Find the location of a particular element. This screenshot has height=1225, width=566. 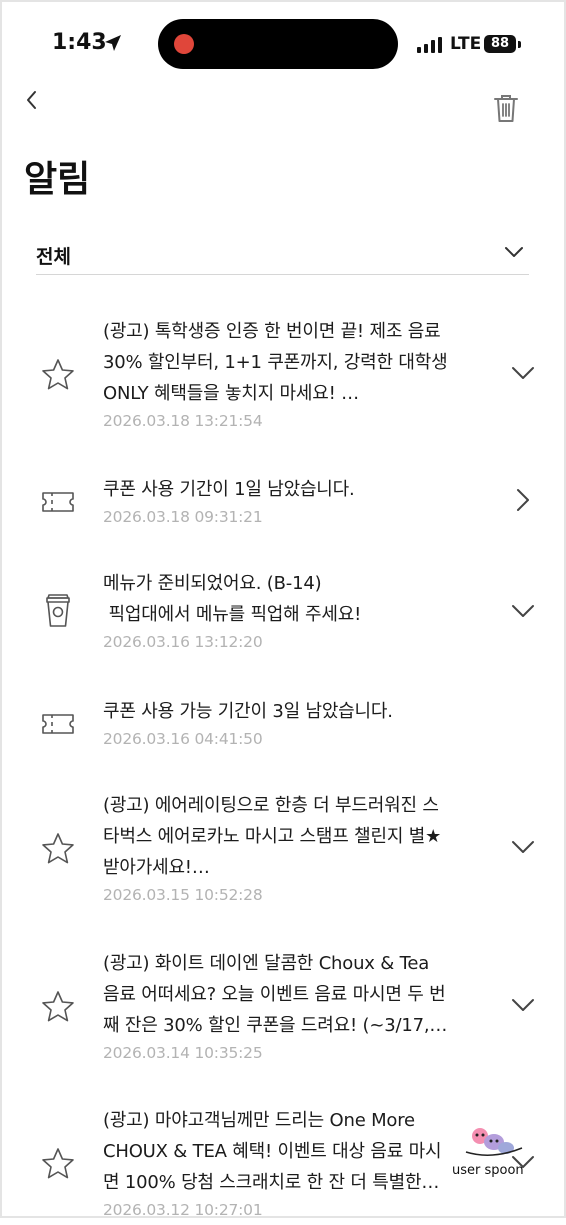

status-bar: 1:43 LTE 88 is located at coordinates (283, 45).